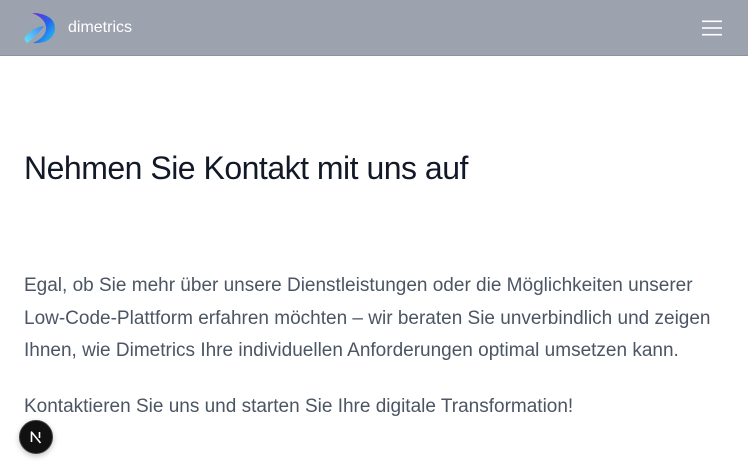 This screenshot has width=748, height=472. Describe the element at coordinates (374, 28) in the screenshot. I see `top-navigation-bar: dimetrics` at that location.